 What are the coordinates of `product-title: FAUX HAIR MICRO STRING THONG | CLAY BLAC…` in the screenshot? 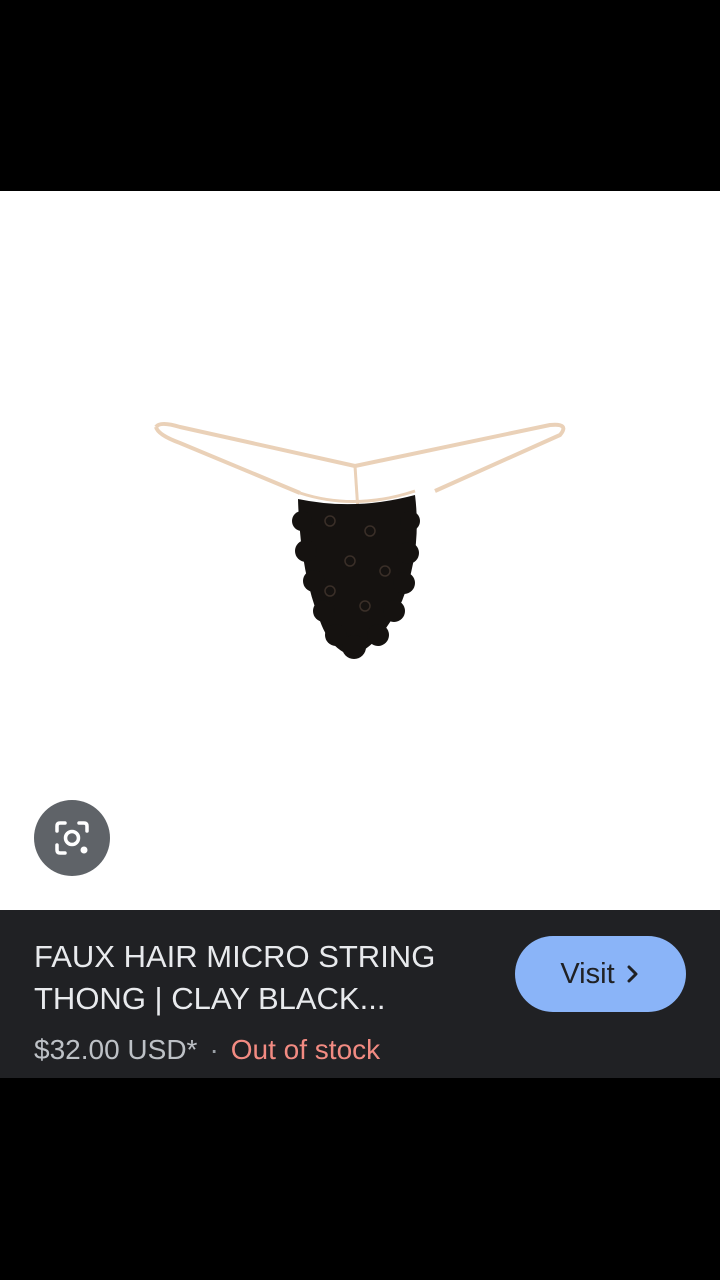 It's located at (259, 978).